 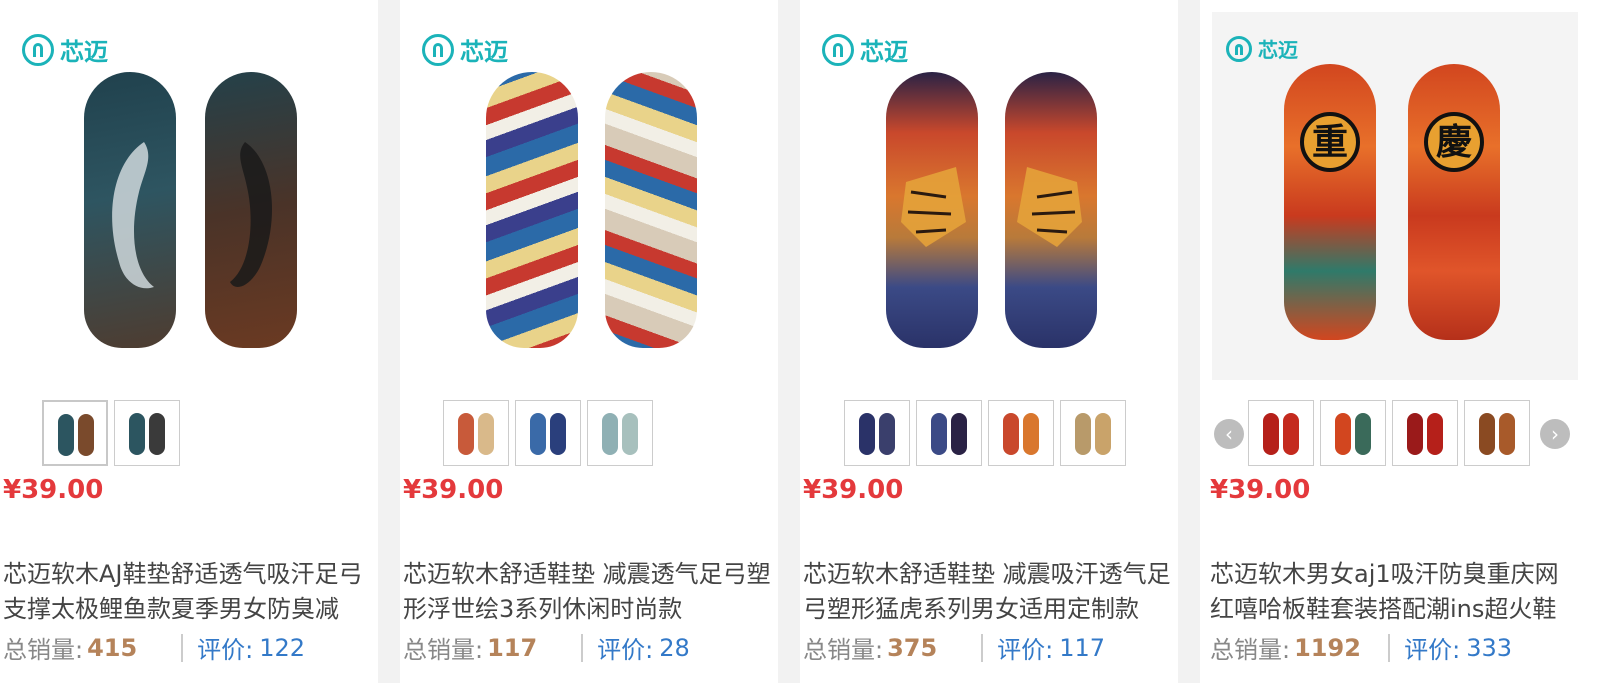 What do you see at coordinates (453, 490) in the screenshot?
I see `product-price: ¥39.00` at bounding box center [453, 490].